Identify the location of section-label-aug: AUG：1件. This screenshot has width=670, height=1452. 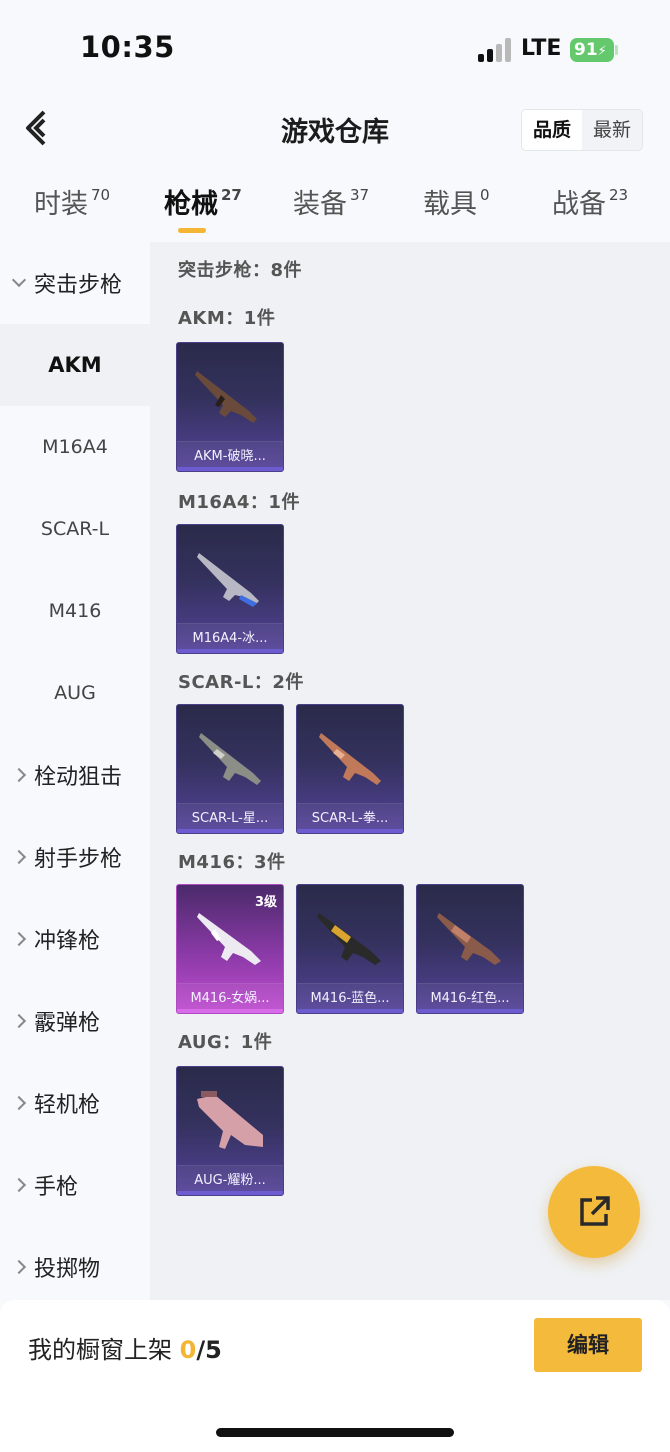
(225, 1042).